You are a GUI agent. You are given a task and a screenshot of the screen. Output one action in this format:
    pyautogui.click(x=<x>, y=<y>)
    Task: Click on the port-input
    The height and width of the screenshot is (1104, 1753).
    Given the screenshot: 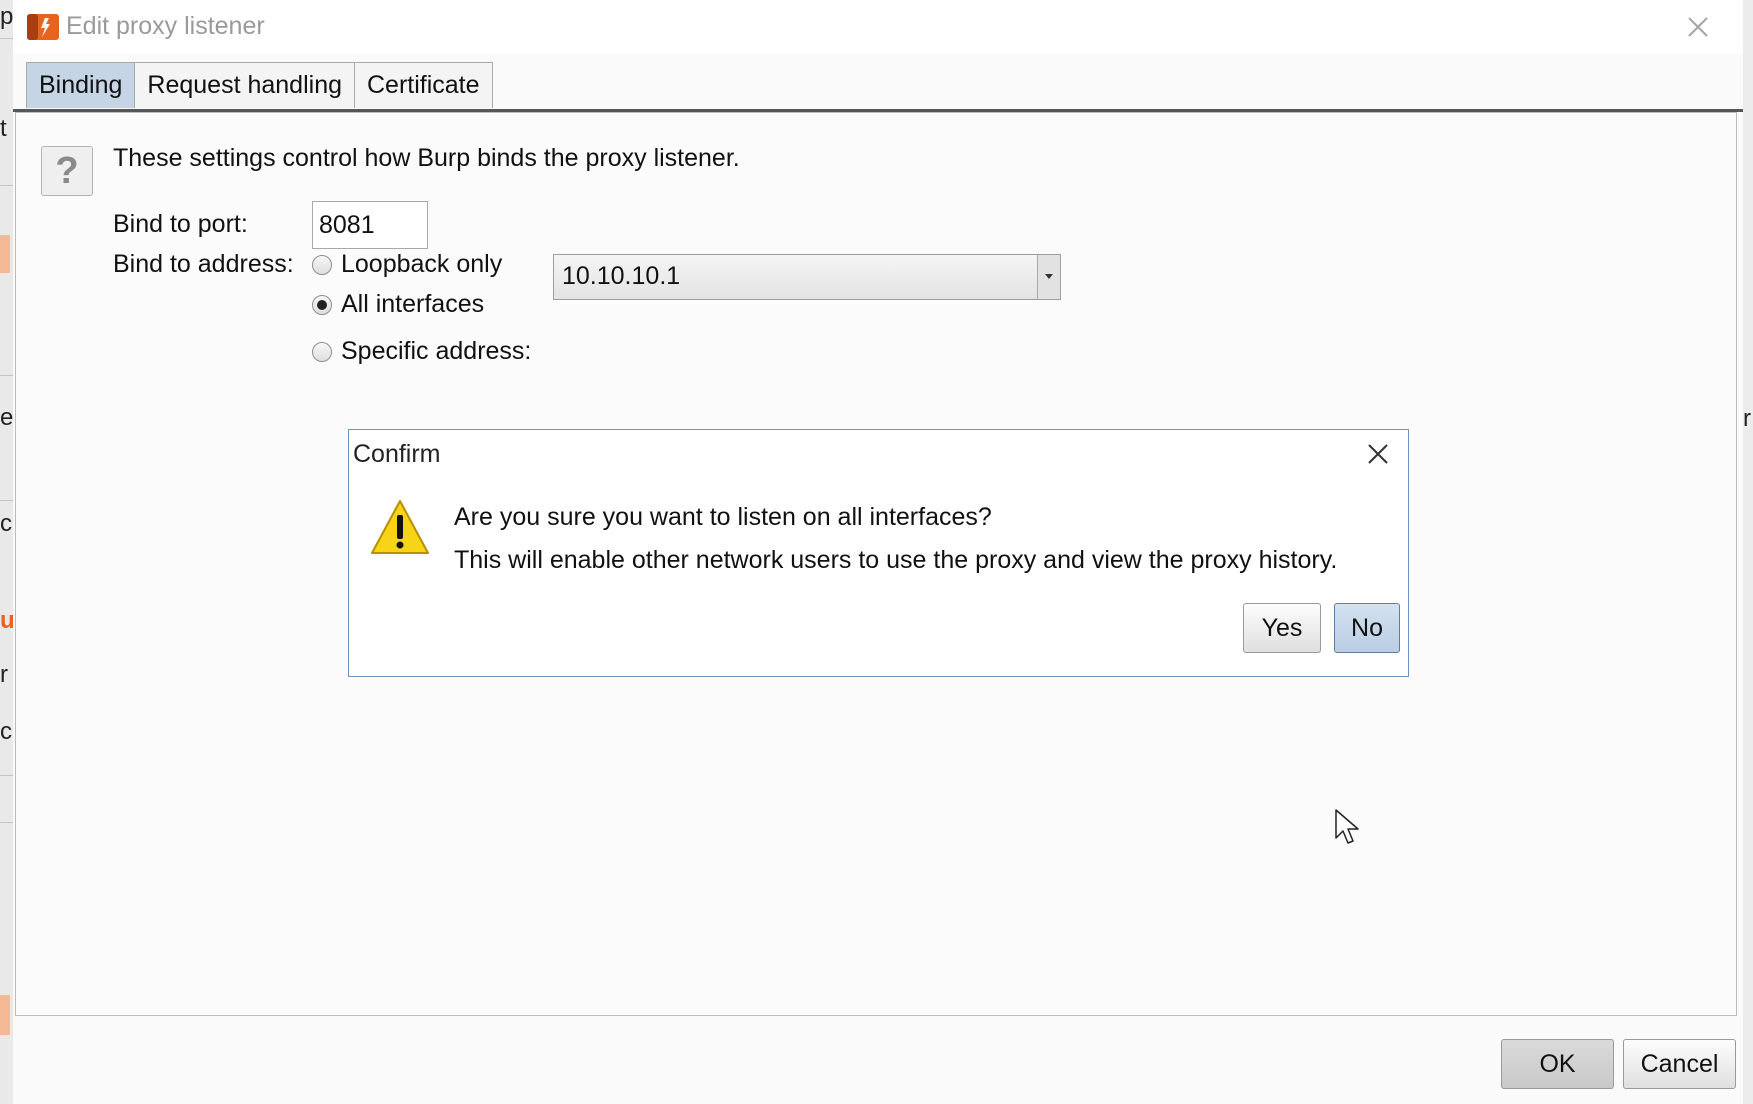 What is the action you would take?
    pyautogui.click(x=370, y=225)
    